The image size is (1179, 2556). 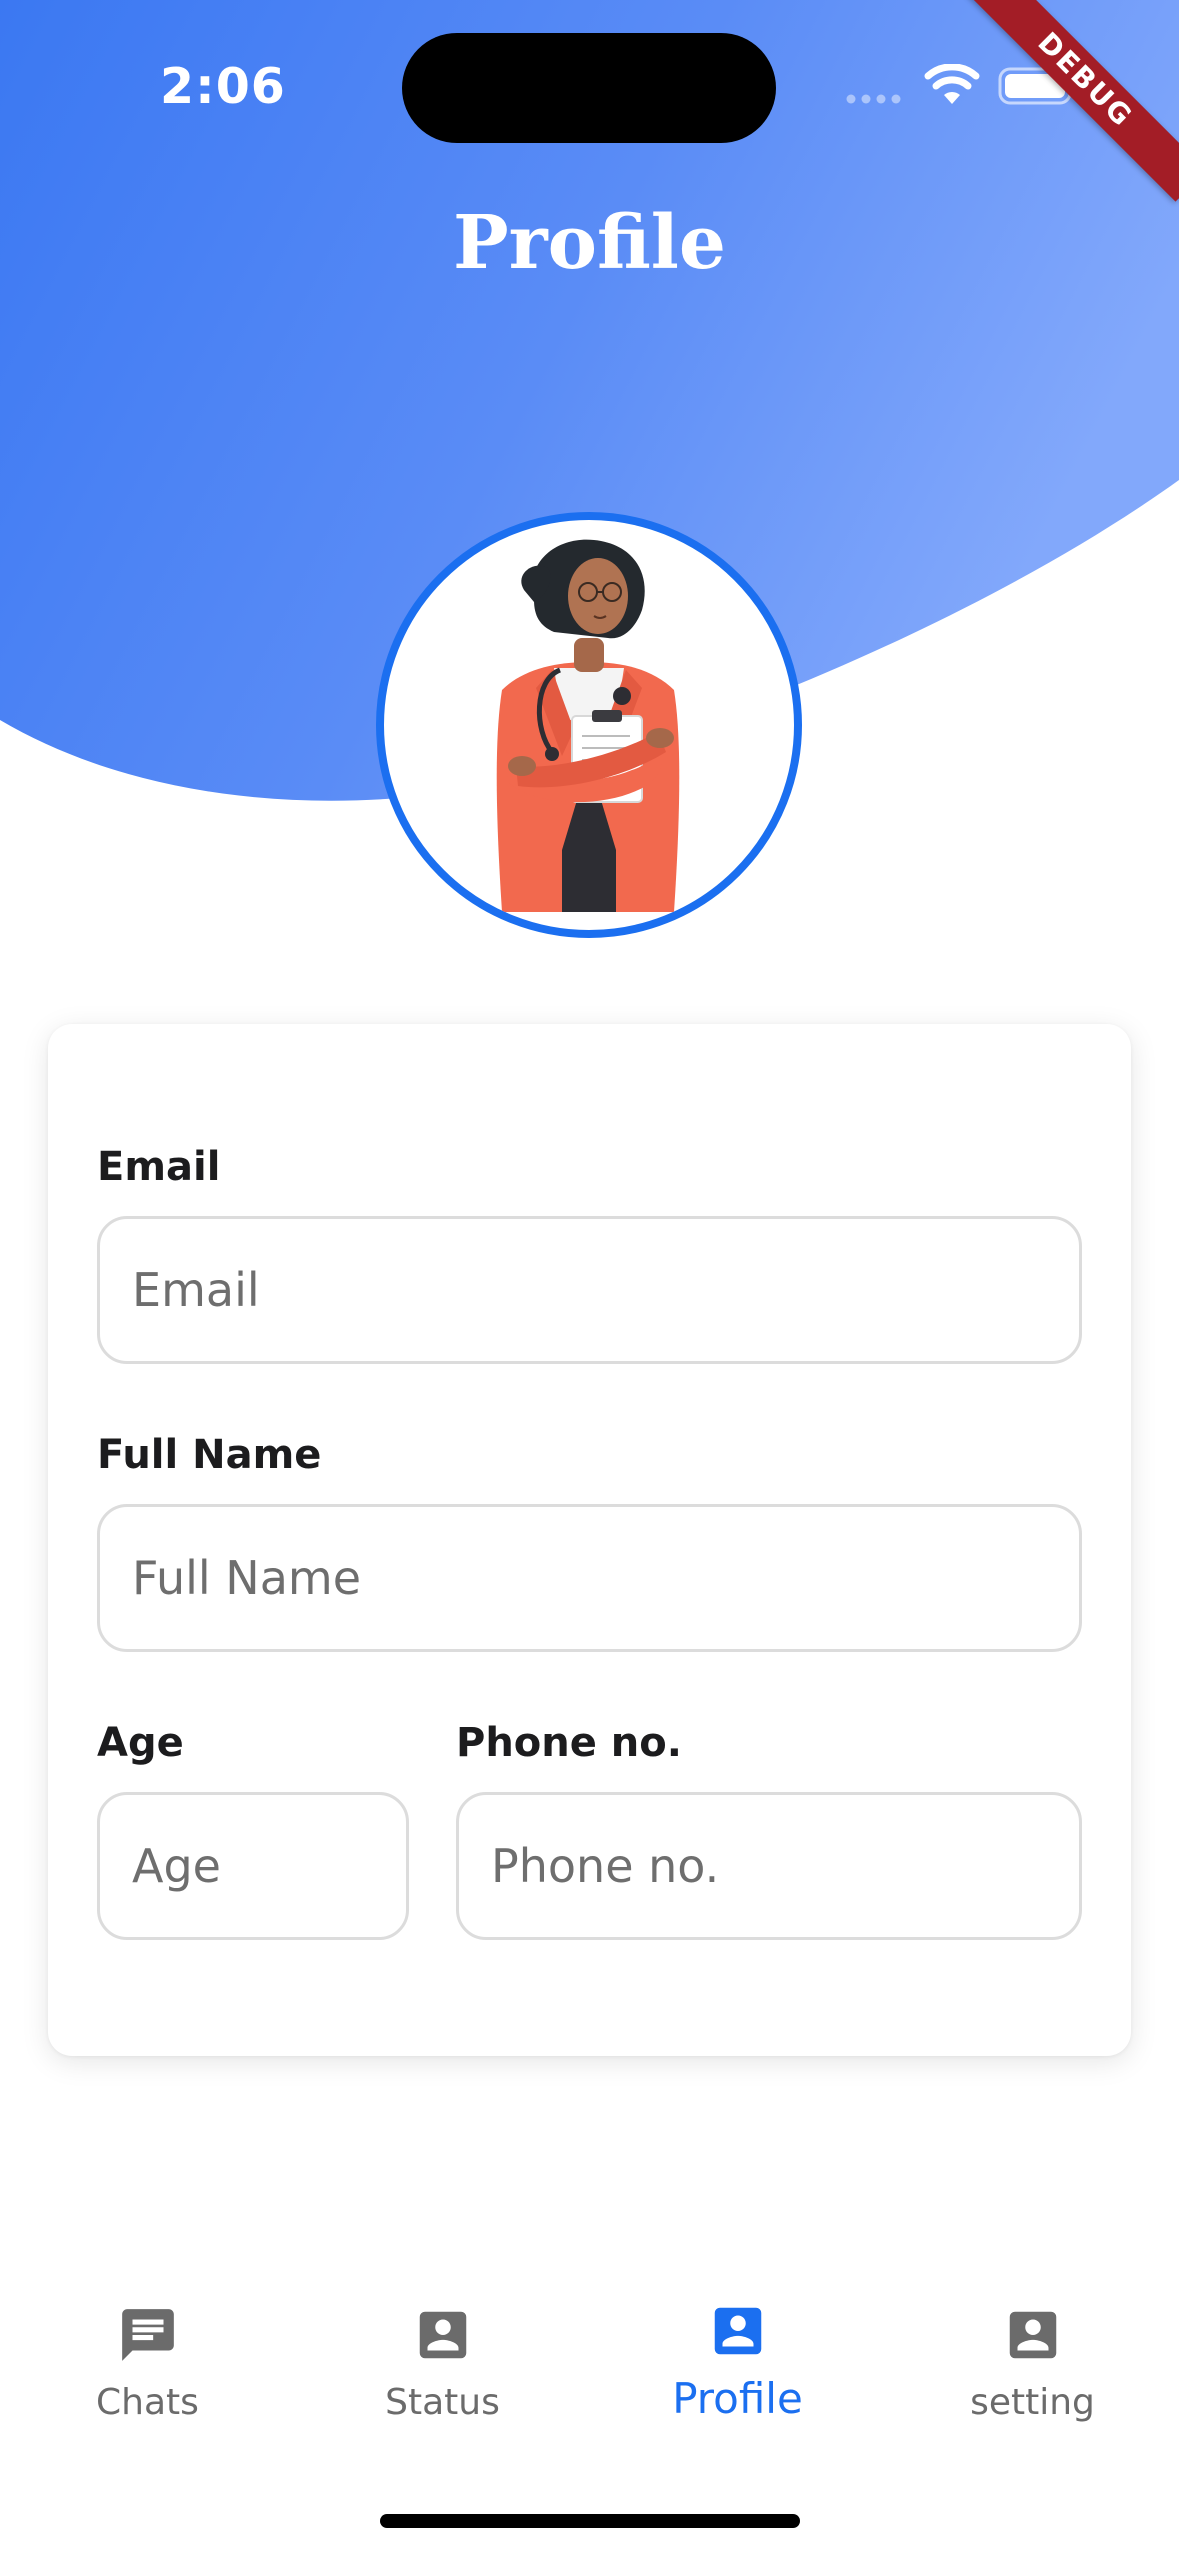 I want to click on status-time: 2:06, so click(x=223, y=86).